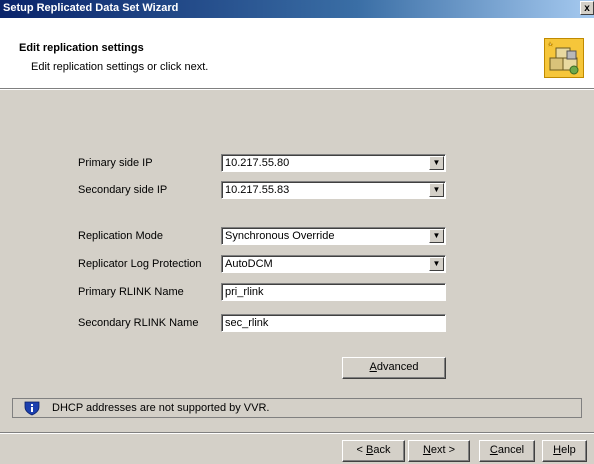  Describe the element at coordinates (115, 163) in the screenshot. I see `primary-ip-label: Primary side IP` at that location.